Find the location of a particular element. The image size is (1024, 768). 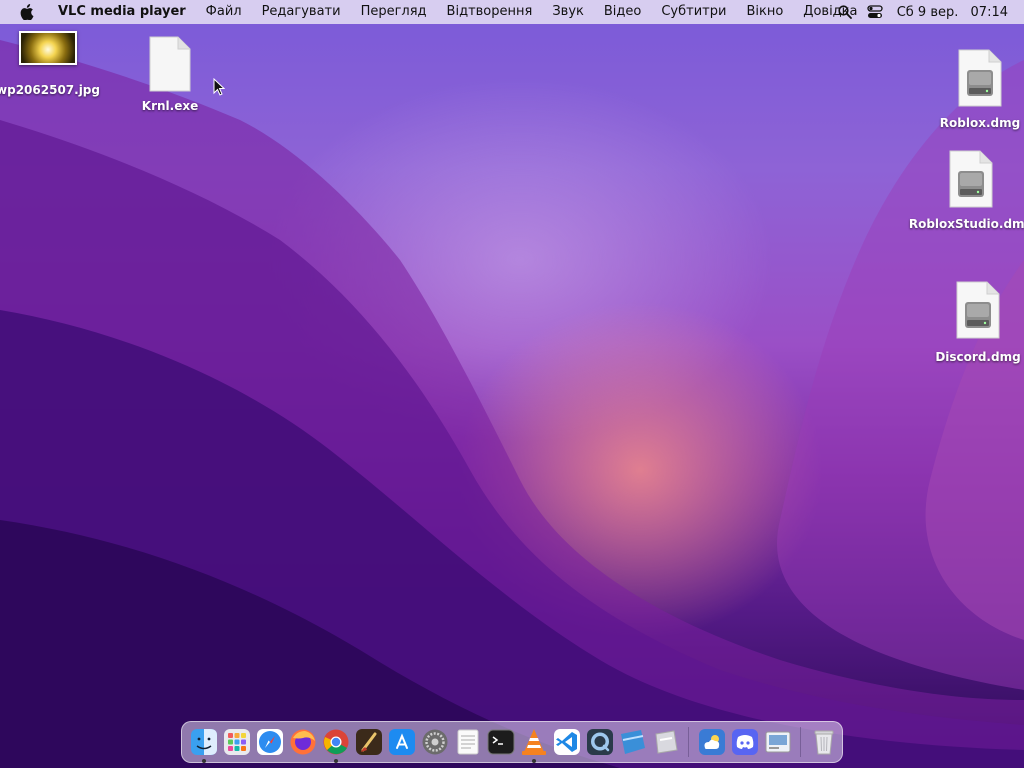

desktop-icon-krnl: Krnl.exe is located at coordinates (170, 74).